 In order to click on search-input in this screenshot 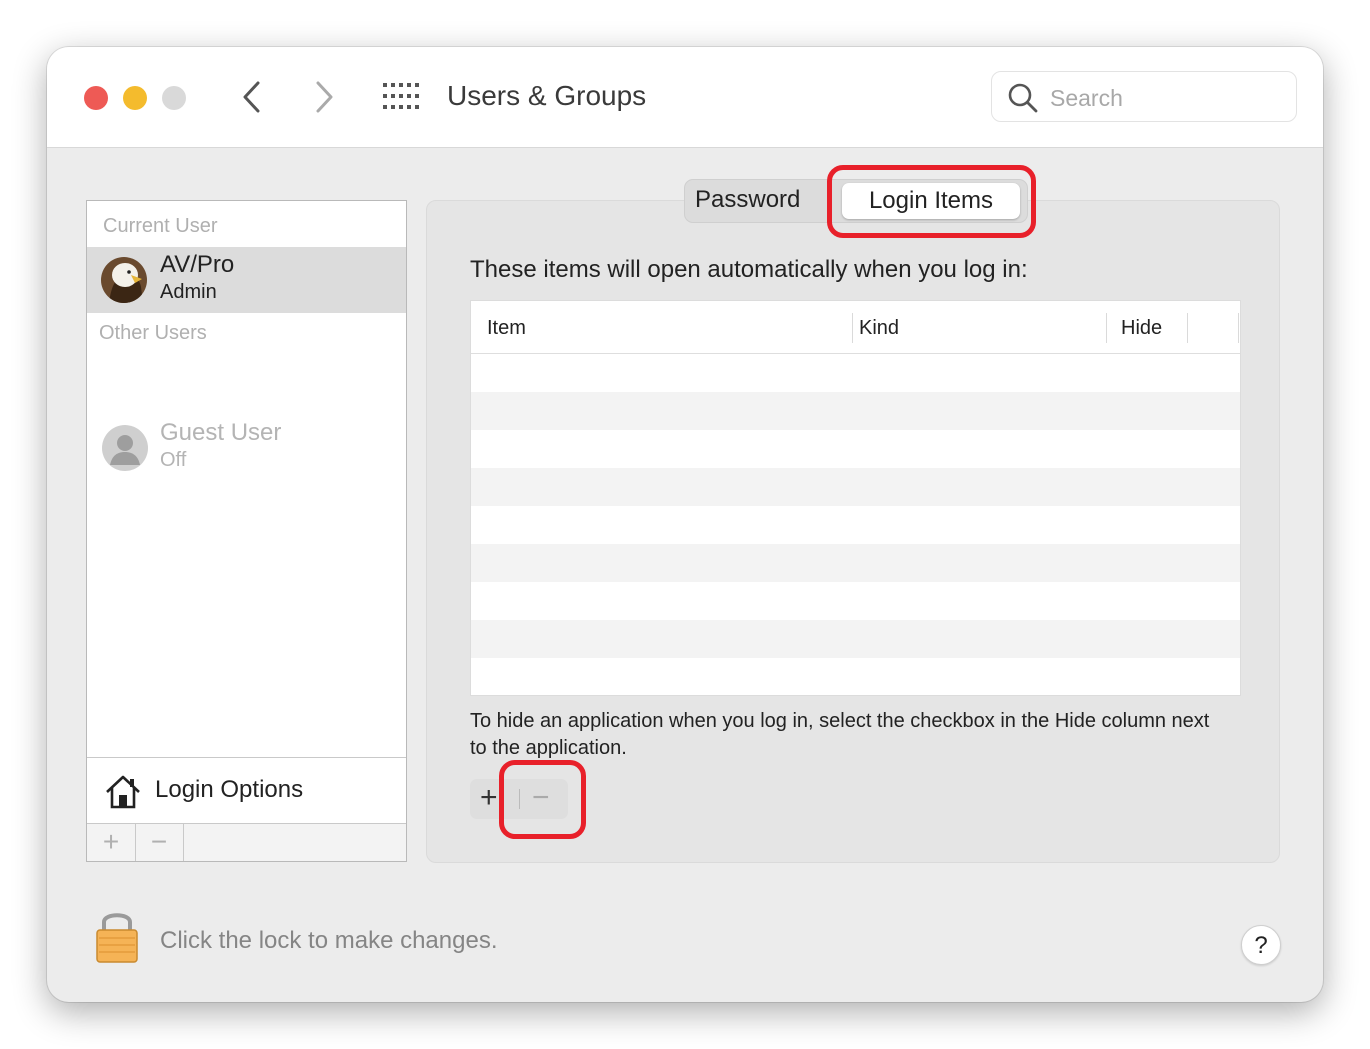, I will do `click(1165, 98)`.